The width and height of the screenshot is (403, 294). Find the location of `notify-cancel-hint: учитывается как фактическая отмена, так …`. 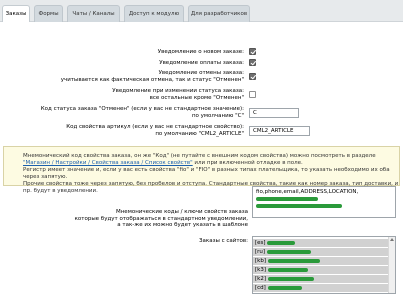

notify-cancel-hint: учитывается как фактическая отмена, так … is located at coordinates (152, 79).